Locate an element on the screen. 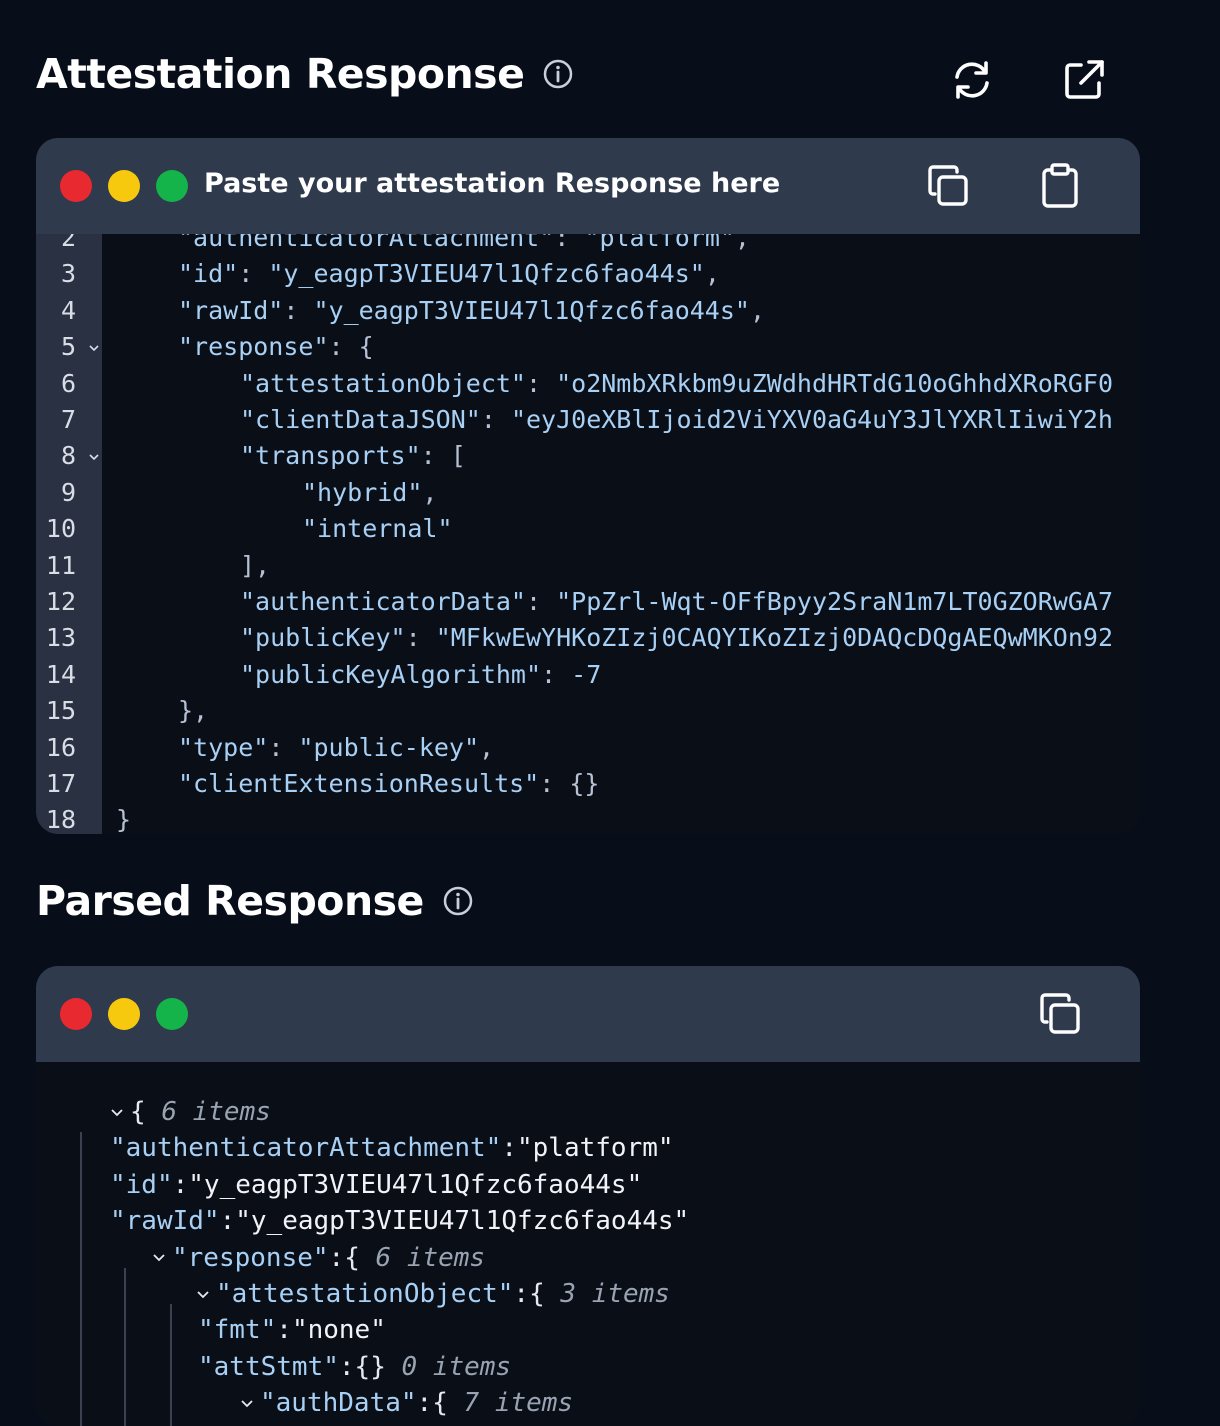 The width and height of the screenshot is (1220, 1426). tree-node: { 6 items is located at coordinates (190, 1112).